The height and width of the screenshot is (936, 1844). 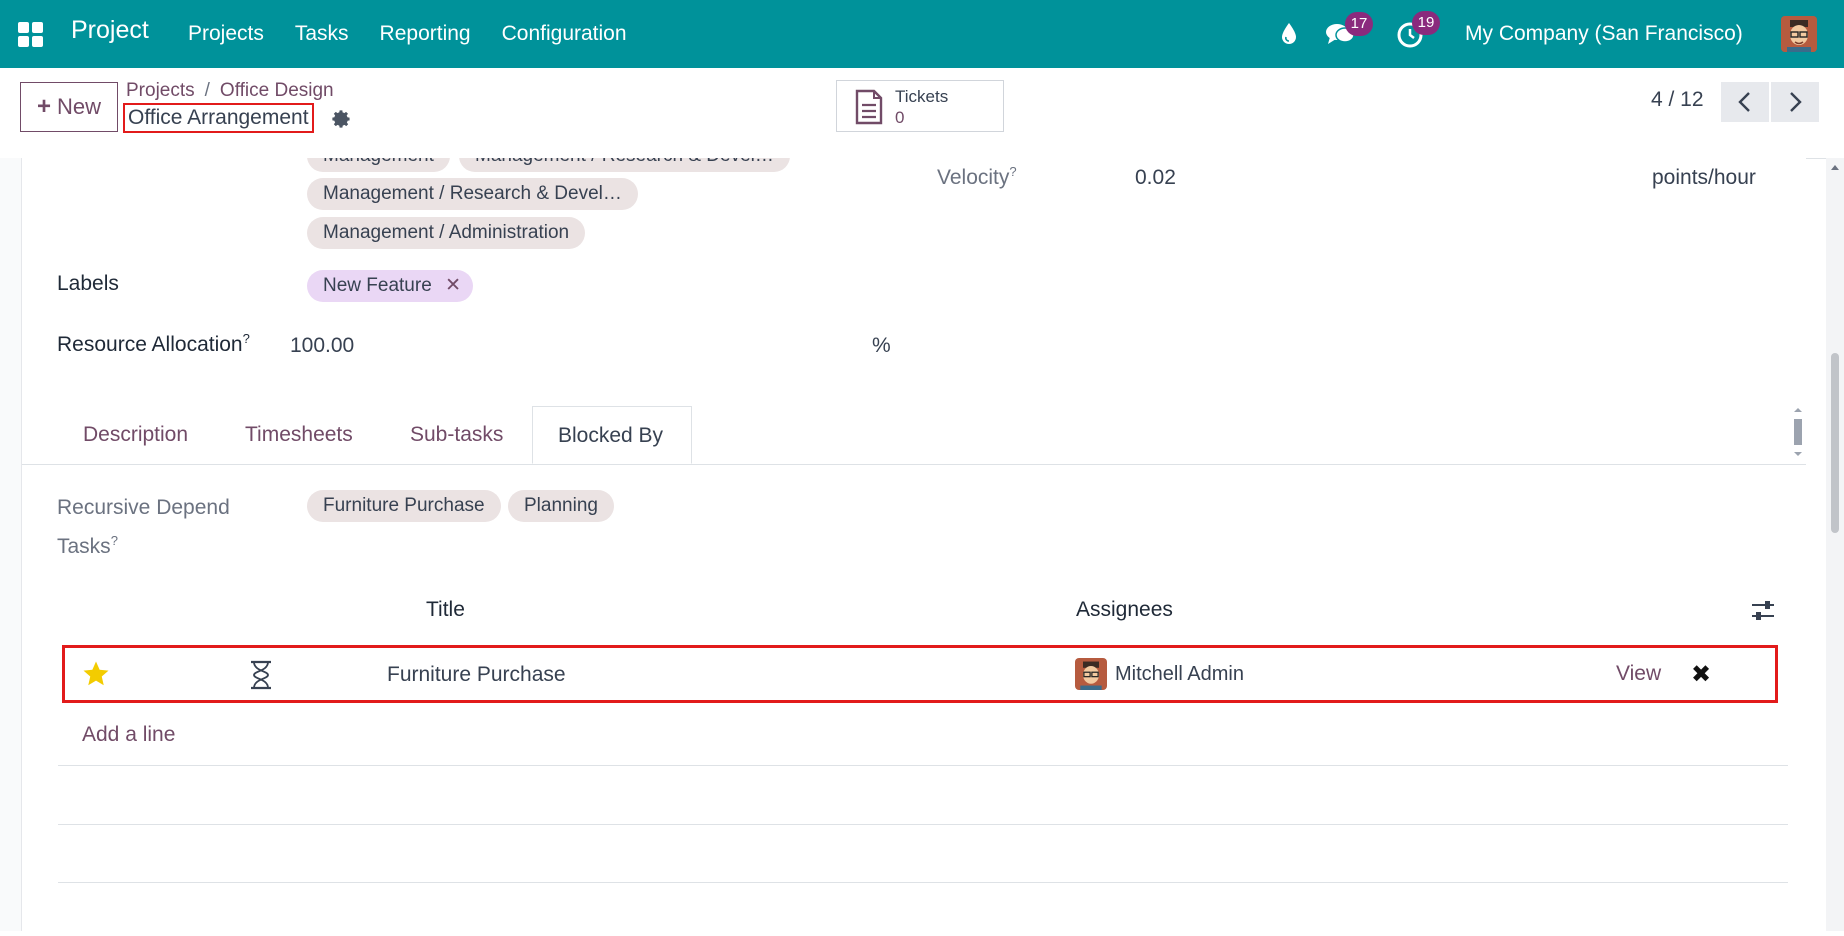 I want to click on main-menu: Projects Tasks Reporting Configuration, so click(x=407, y=34).